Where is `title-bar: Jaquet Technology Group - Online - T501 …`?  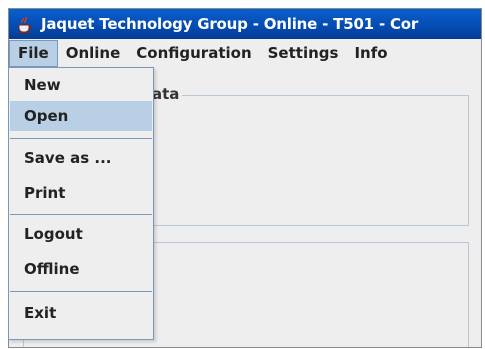
title-bar: Jaquet Technology Group - Online - T501 … is located at coordinates (245, 24).